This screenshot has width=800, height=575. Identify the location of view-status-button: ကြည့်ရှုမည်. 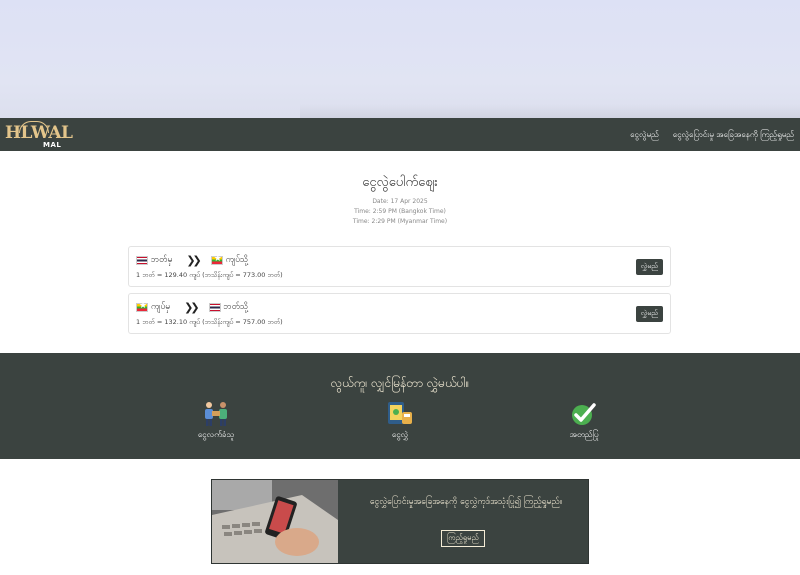
(463, 538).